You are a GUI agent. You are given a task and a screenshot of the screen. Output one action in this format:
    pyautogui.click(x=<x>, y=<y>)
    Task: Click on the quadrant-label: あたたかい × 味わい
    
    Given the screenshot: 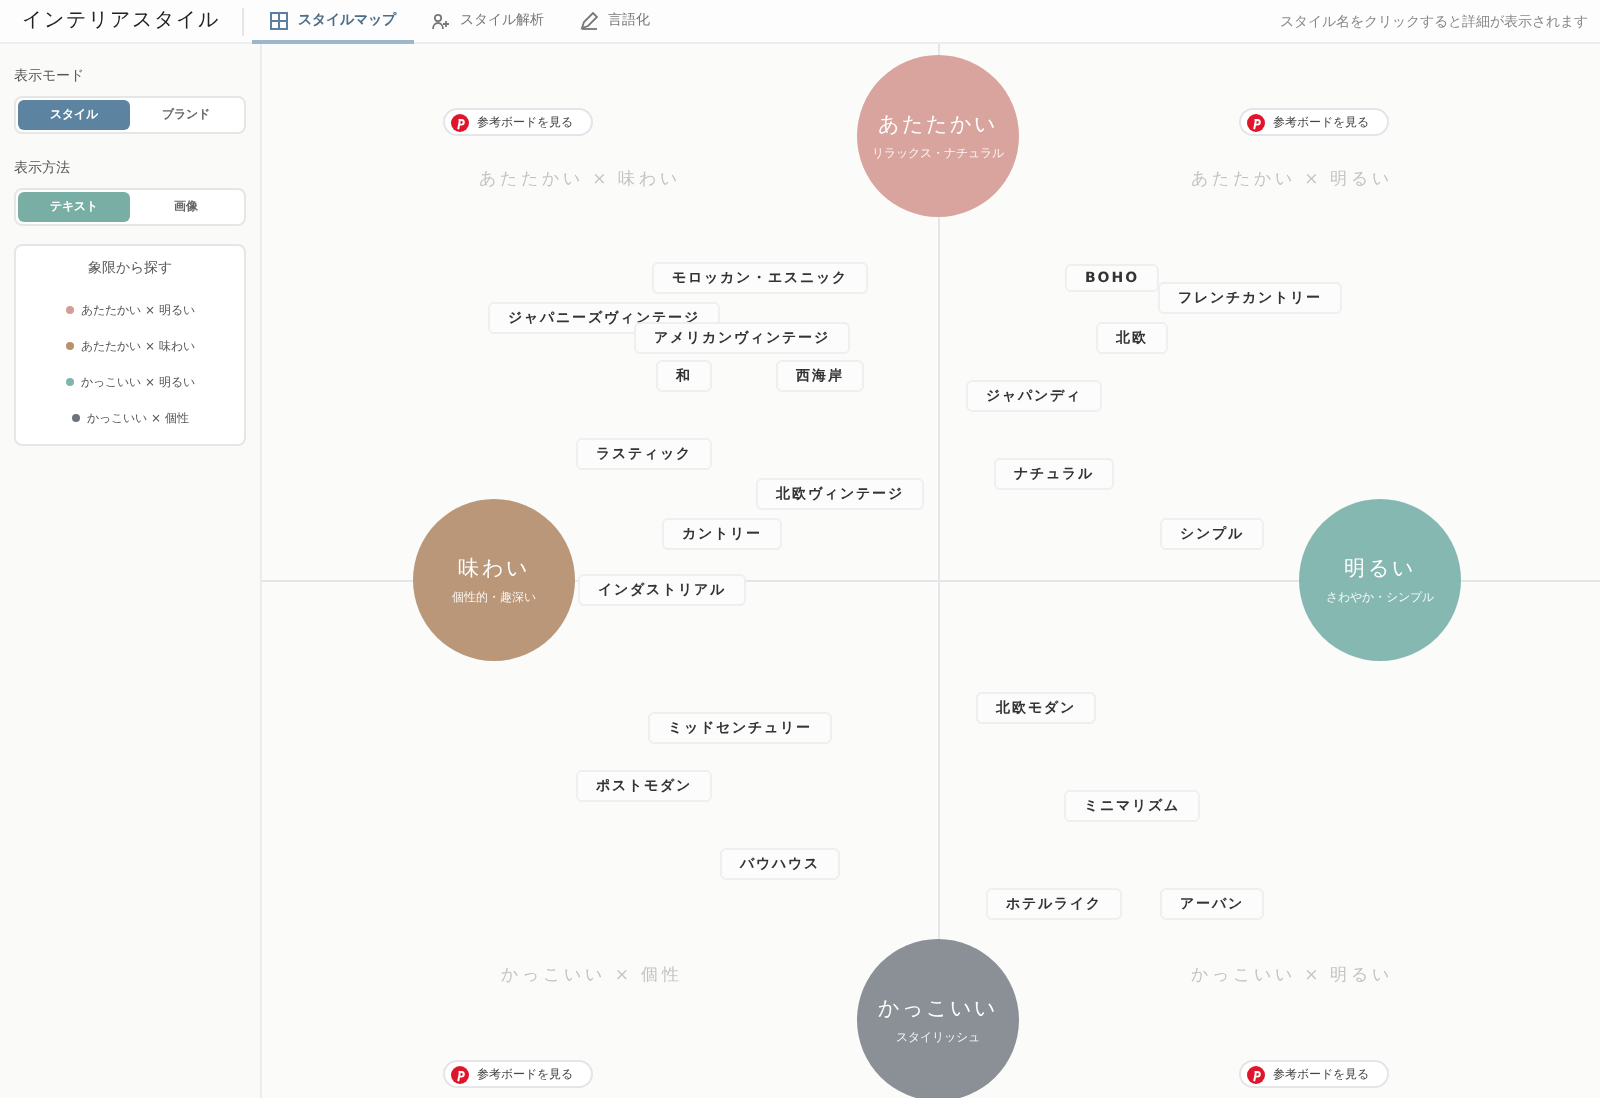 What is the action you would take?
    pyautogui.click(x=580, y=180)
    